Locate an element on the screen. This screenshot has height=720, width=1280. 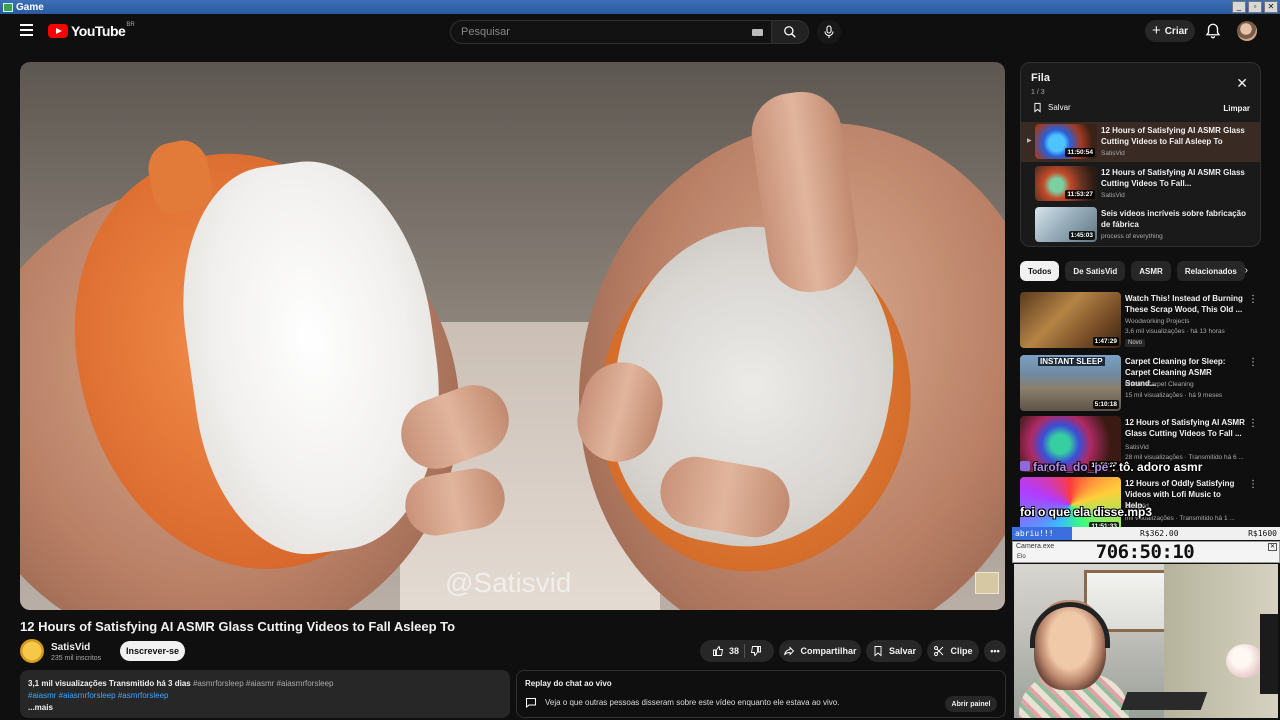
keyboard-icon is located at coordinates (757, 32).